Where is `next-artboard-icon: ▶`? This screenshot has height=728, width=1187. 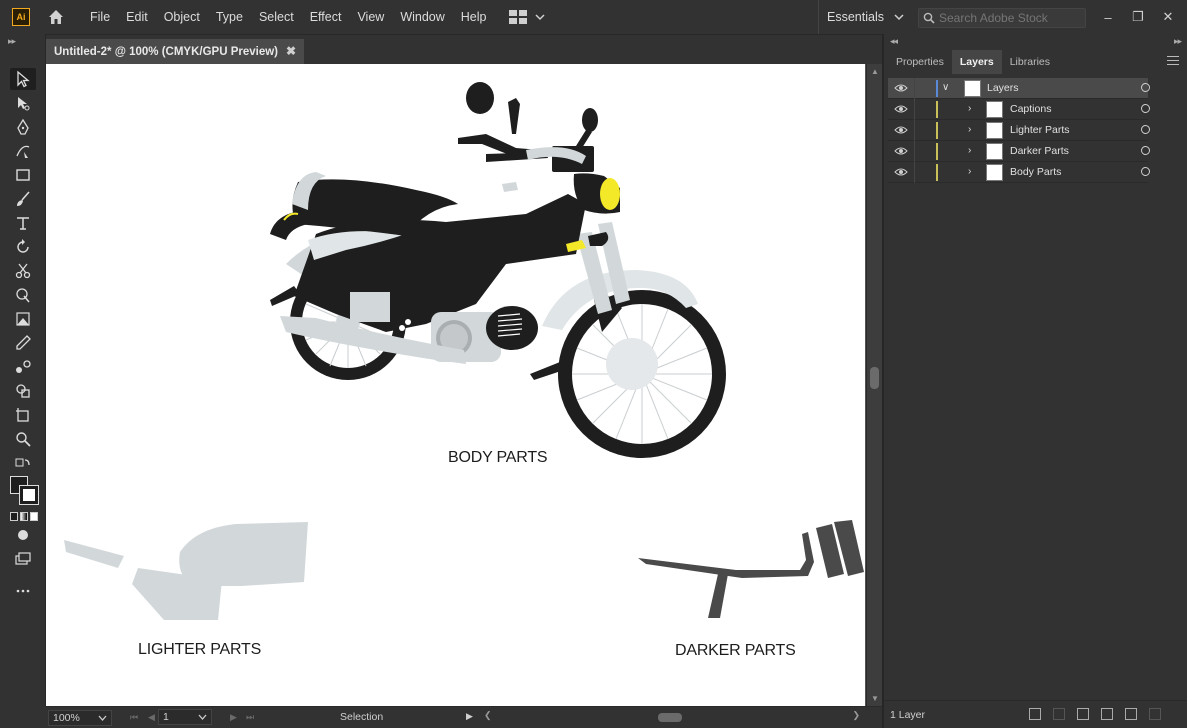 next-artboard-icon: ▶ is located at coordinates (233, 717).